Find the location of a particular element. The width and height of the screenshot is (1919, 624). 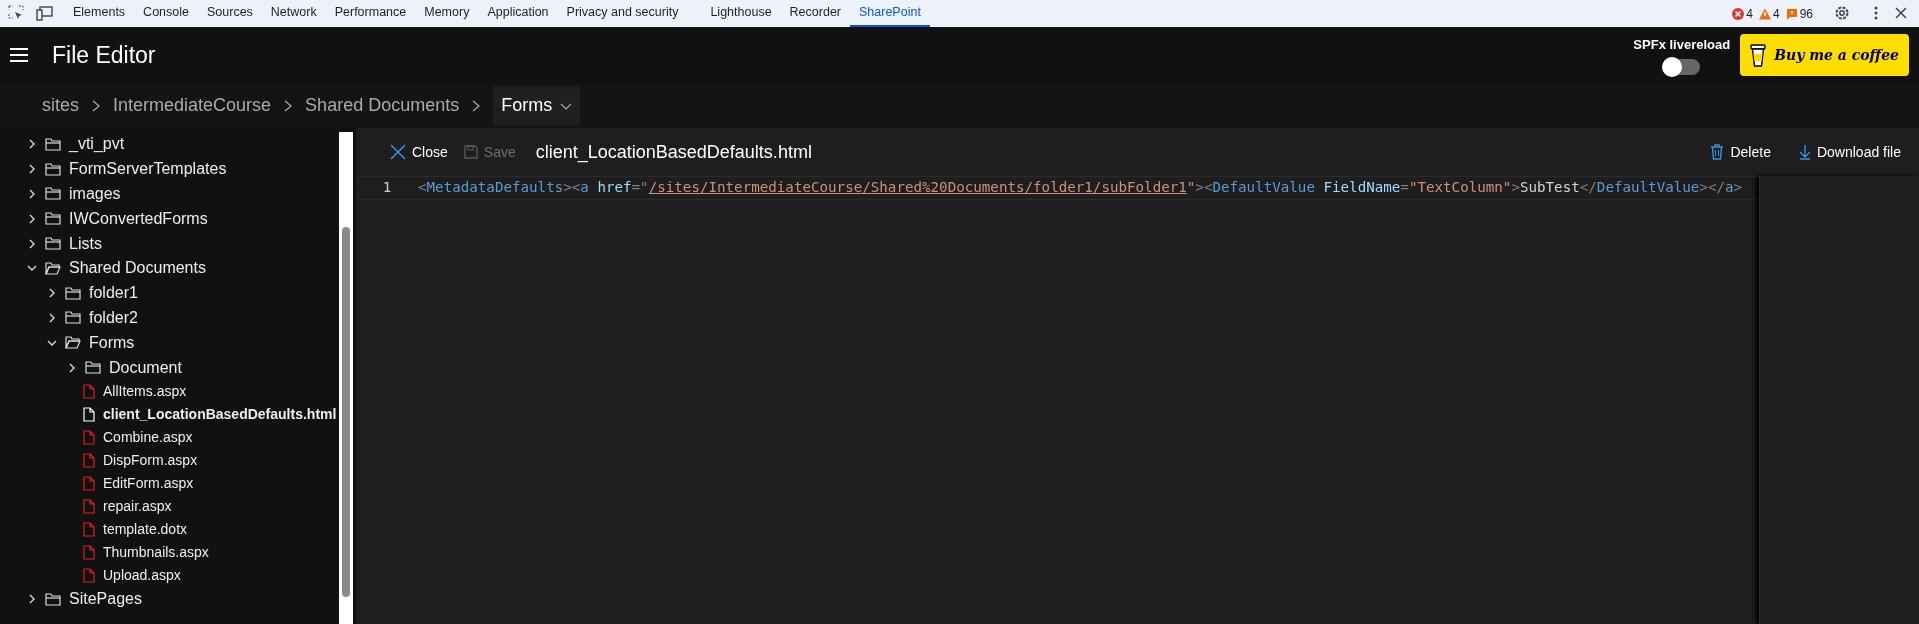

devtools-tab: Application is located at coordinates (518, 13).